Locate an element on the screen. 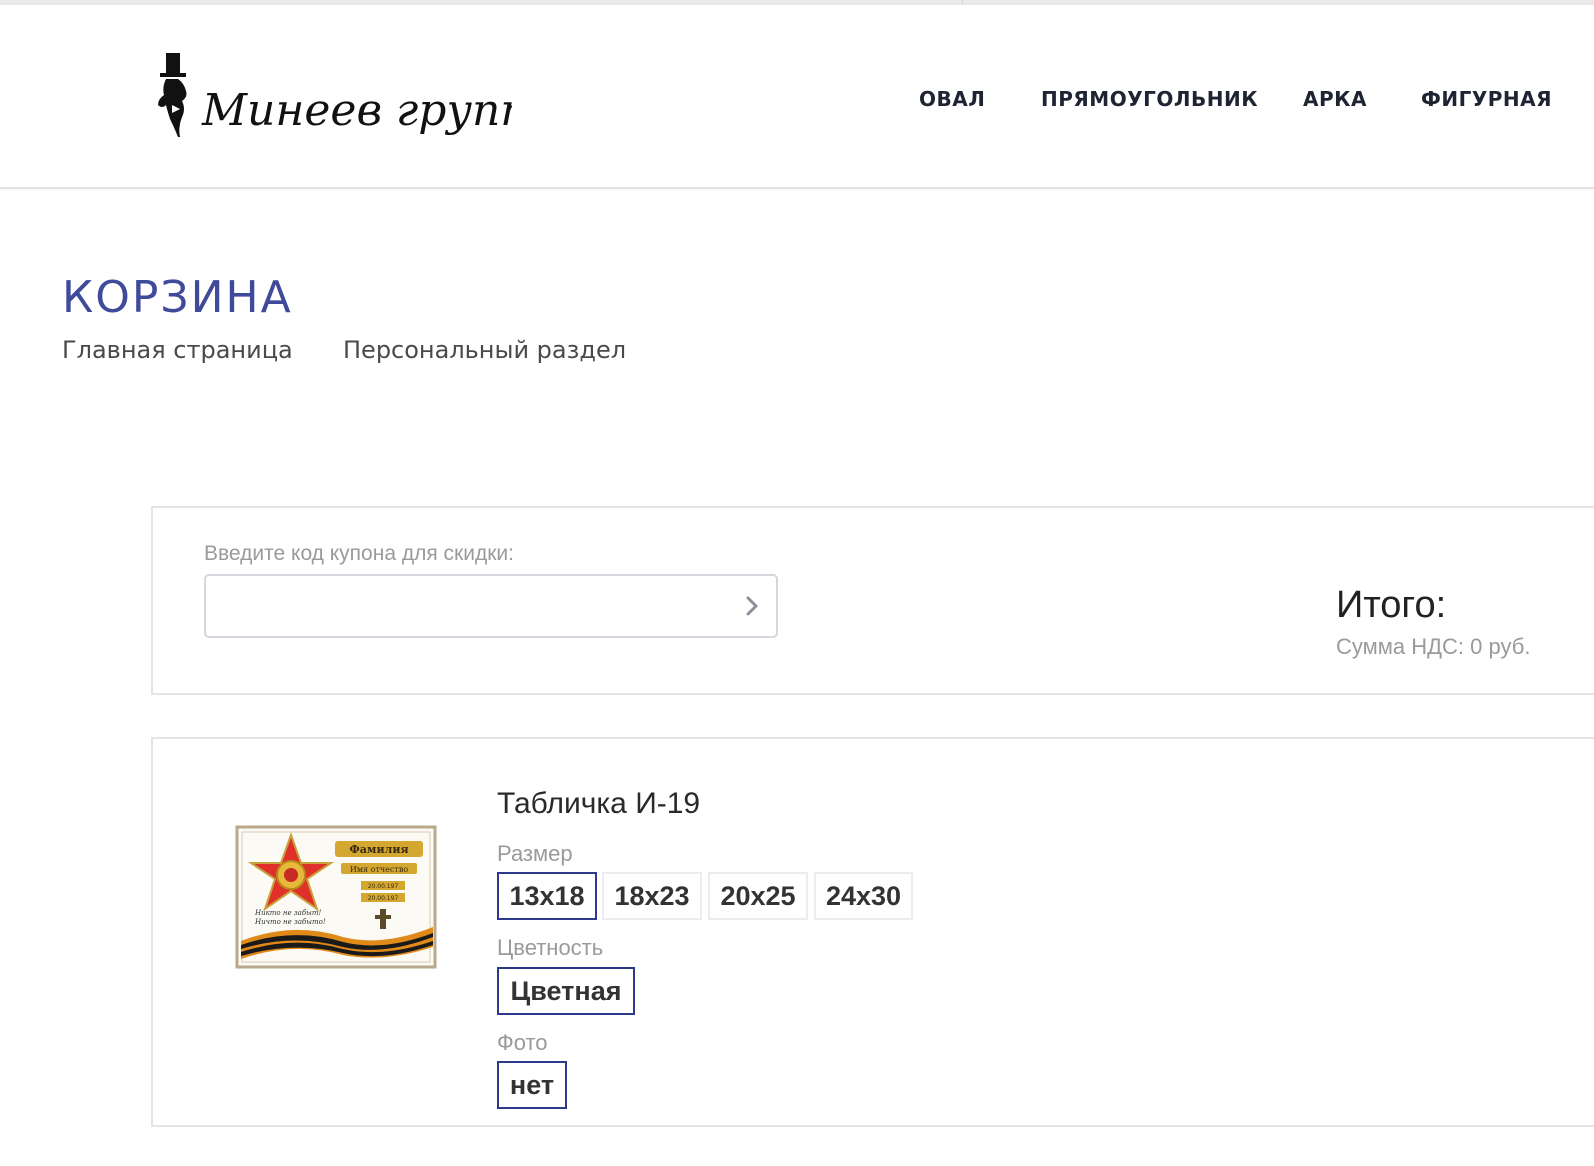  coupon-label: Введите код купона для скидки: is located at coordinates (359, 553).